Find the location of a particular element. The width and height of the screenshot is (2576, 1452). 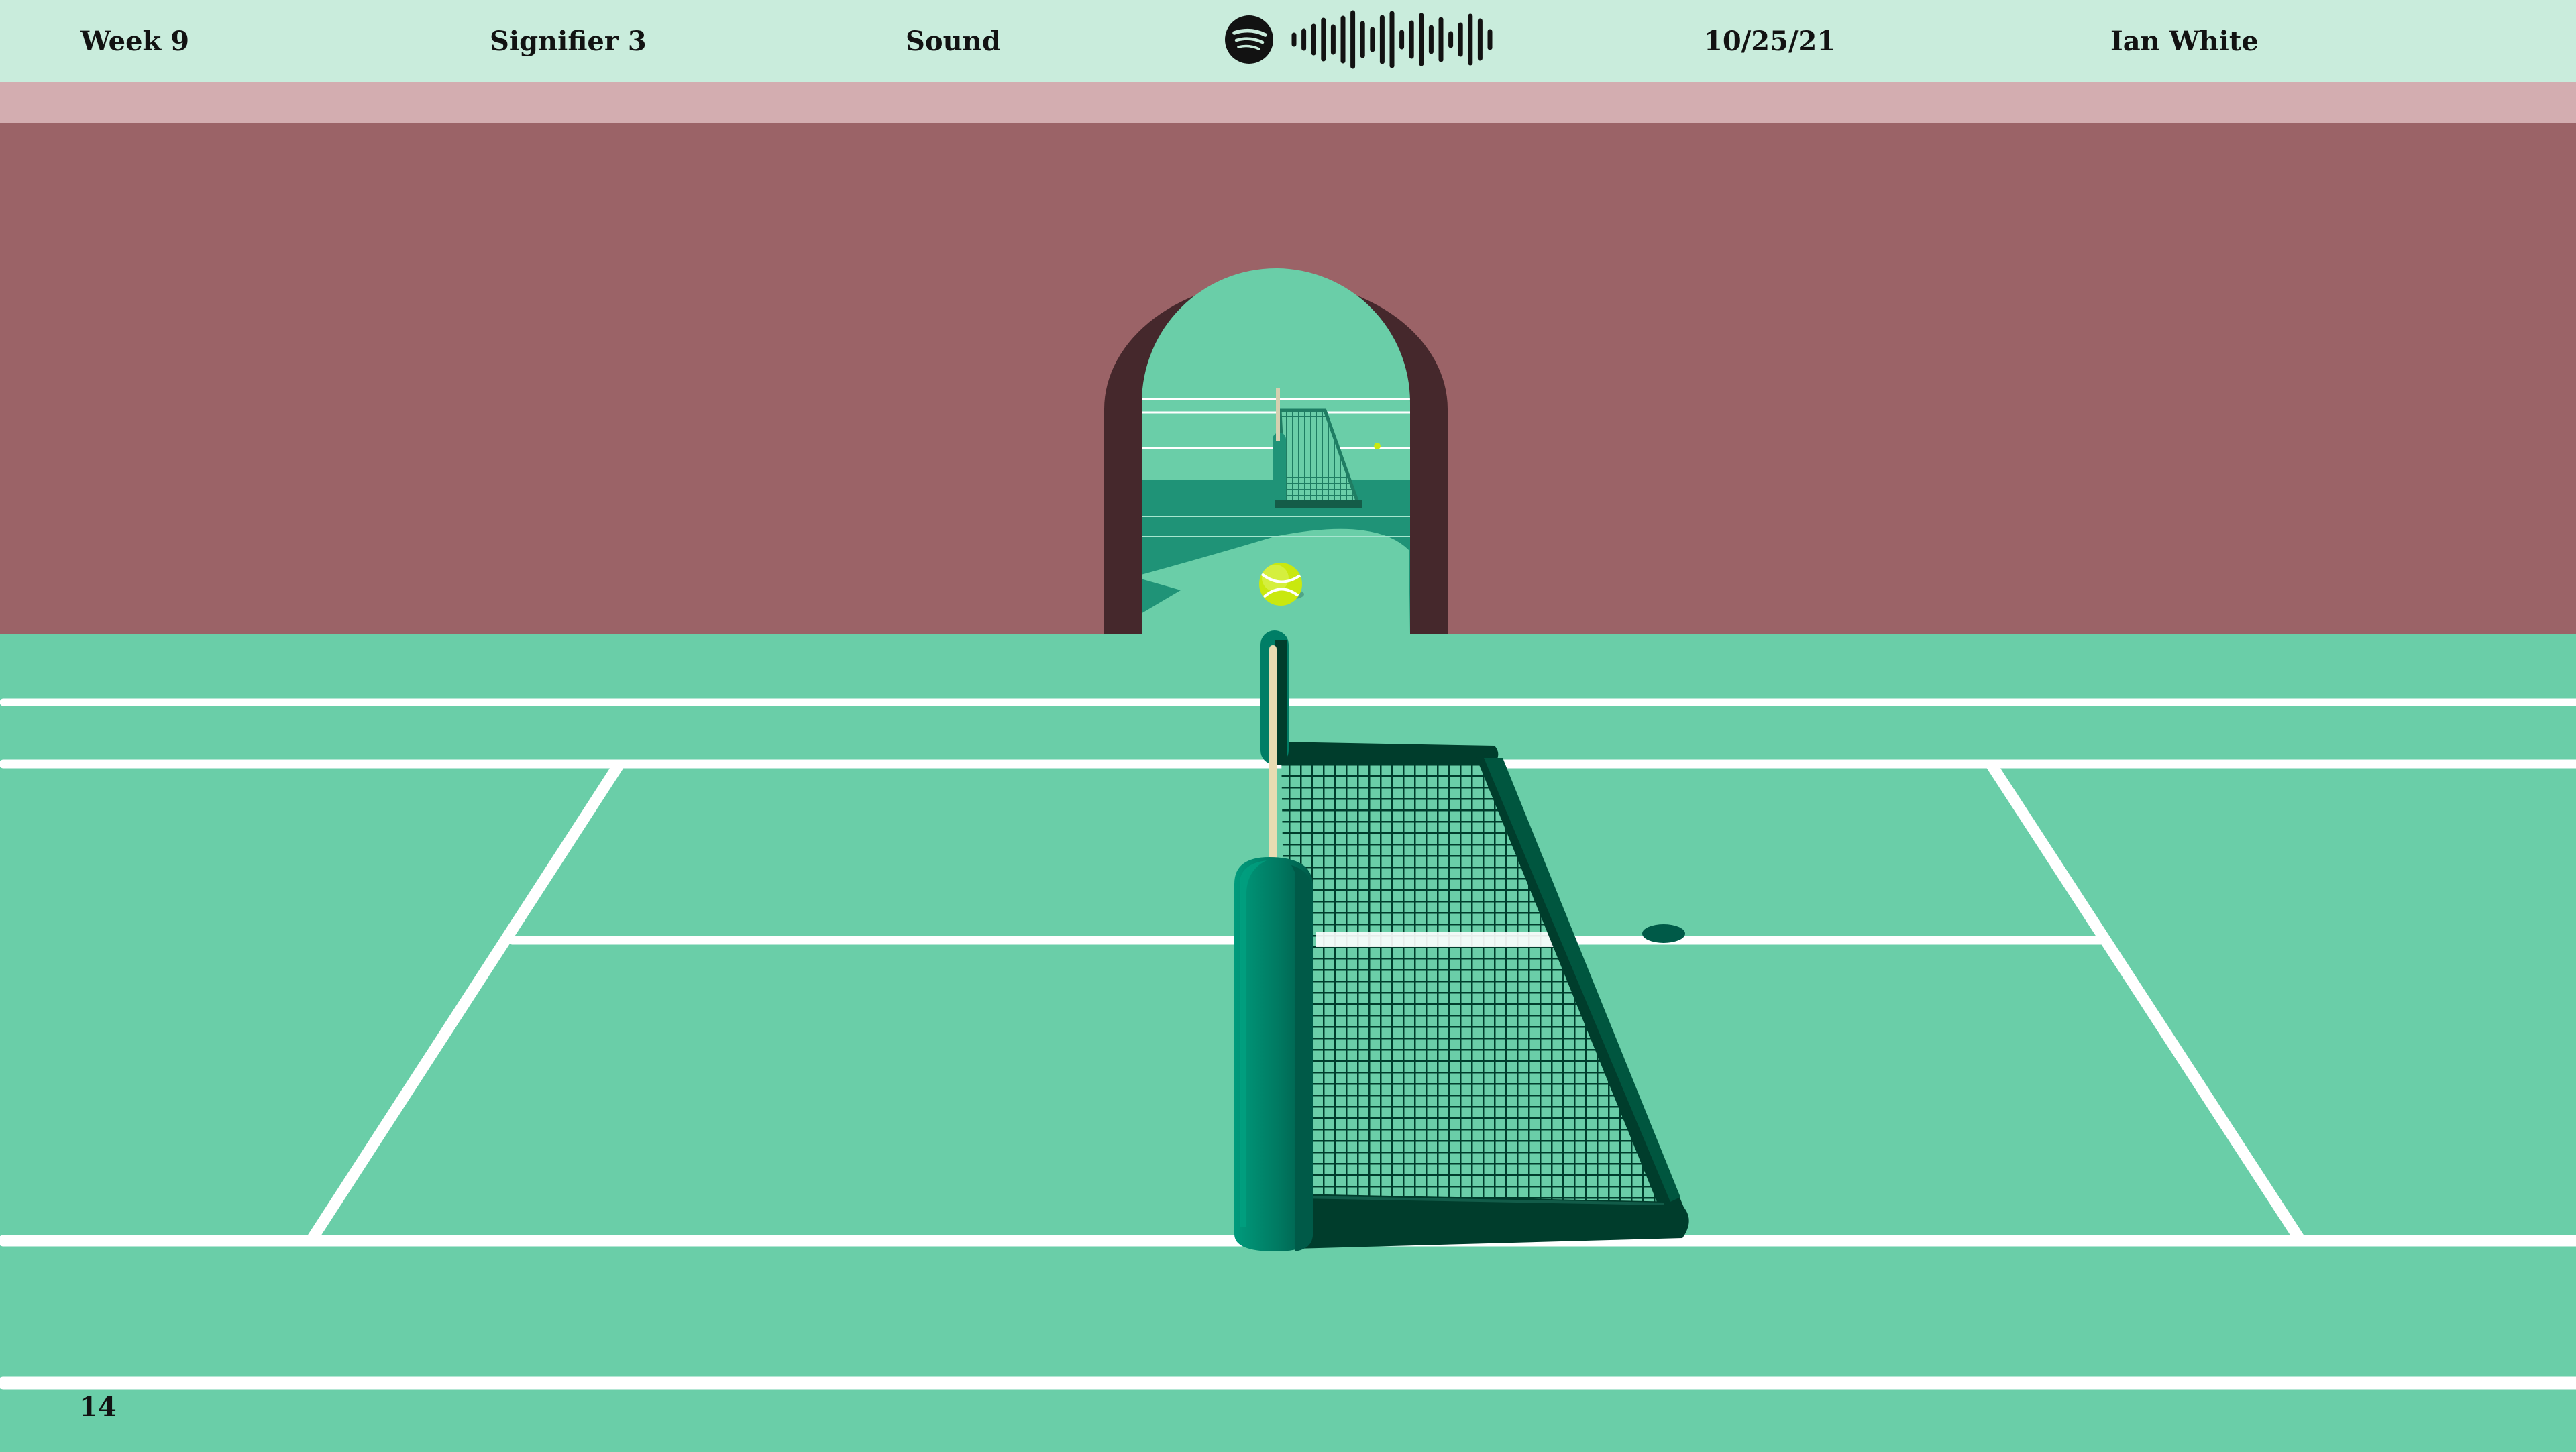

signifier-label: Signifier 3 is located at coordinates (568, 41).